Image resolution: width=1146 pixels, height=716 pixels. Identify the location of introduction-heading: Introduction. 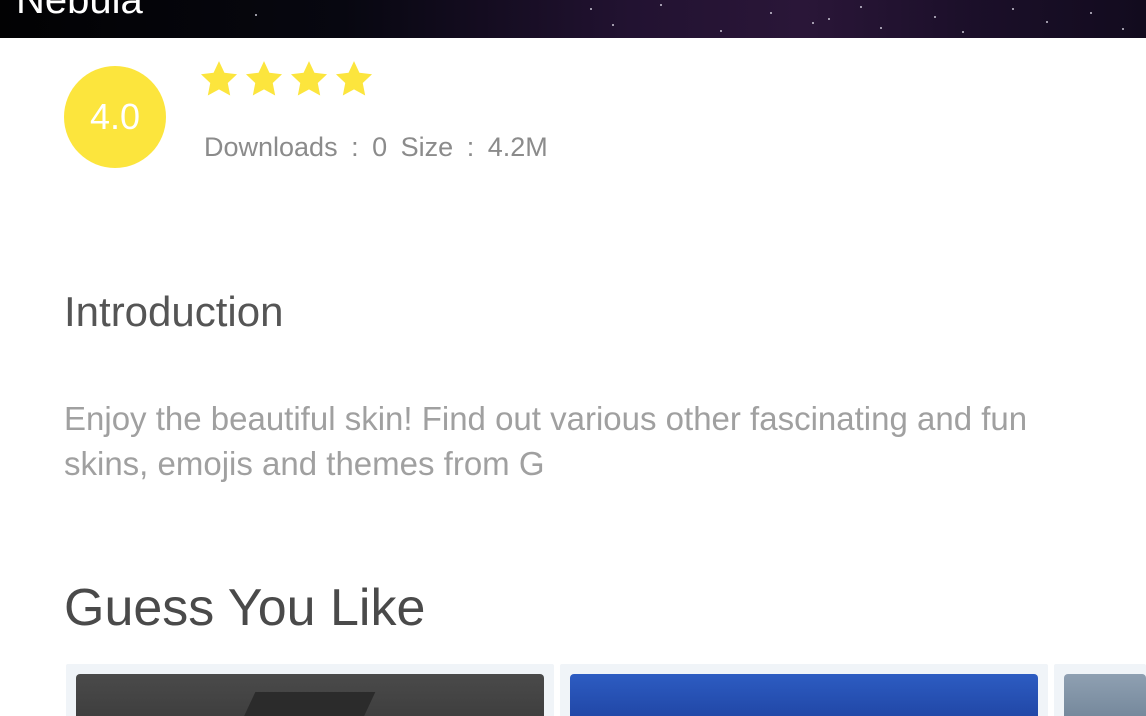
(174, 311).